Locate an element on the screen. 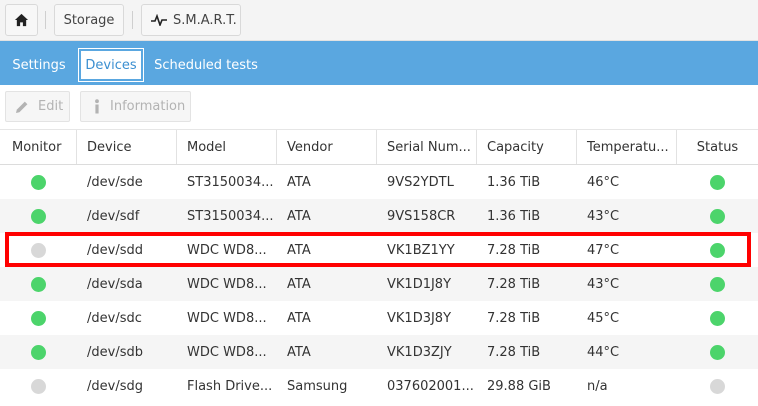 This screenshot has width=758, height=406. breadcrumb: Storage S.M.A.R.T. is located at coordinates (379, 20).